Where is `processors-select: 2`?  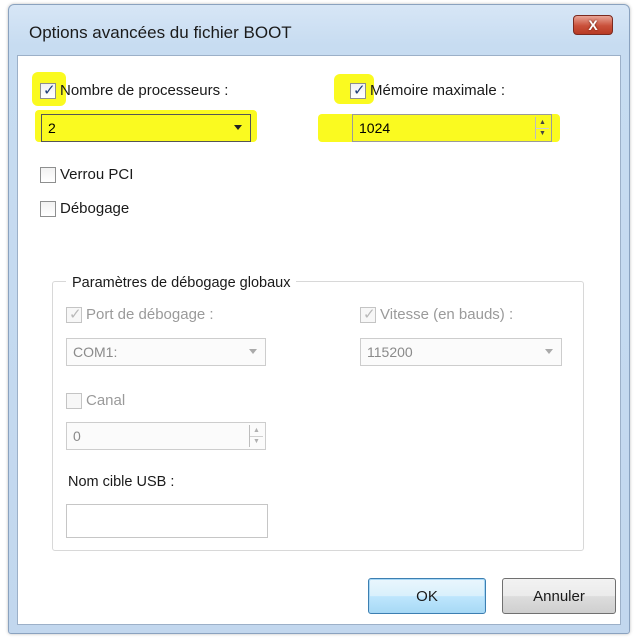
processors-select: 2 is located at coordinates (146, 128).